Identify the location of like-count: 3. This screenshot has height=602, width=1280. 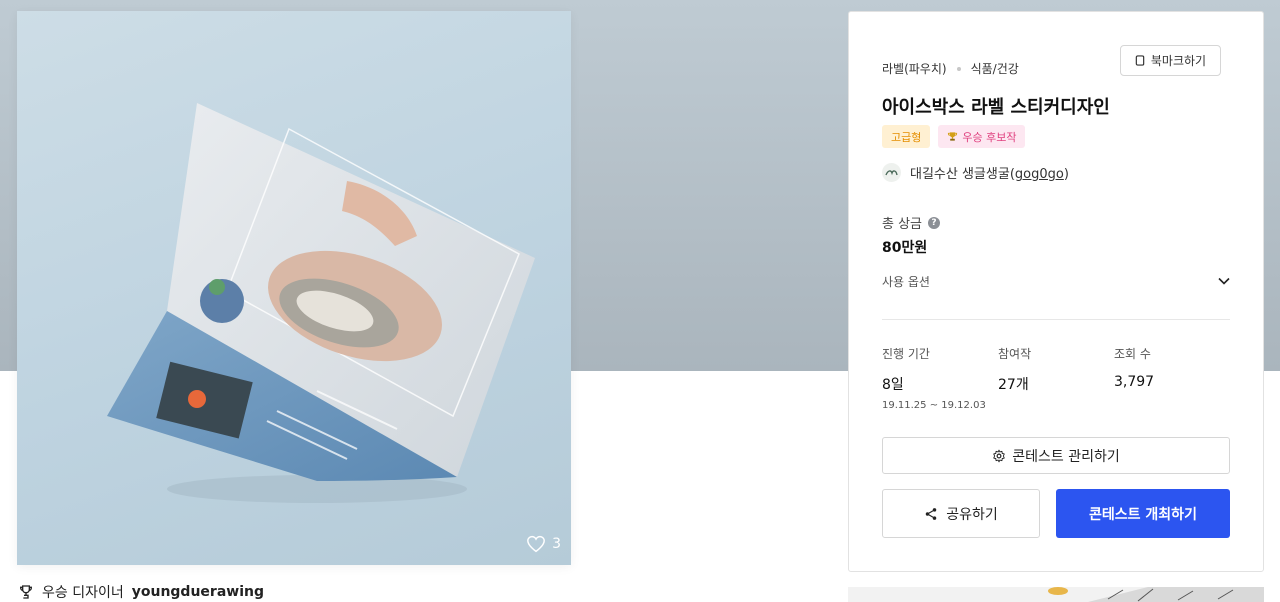
(556, 544).